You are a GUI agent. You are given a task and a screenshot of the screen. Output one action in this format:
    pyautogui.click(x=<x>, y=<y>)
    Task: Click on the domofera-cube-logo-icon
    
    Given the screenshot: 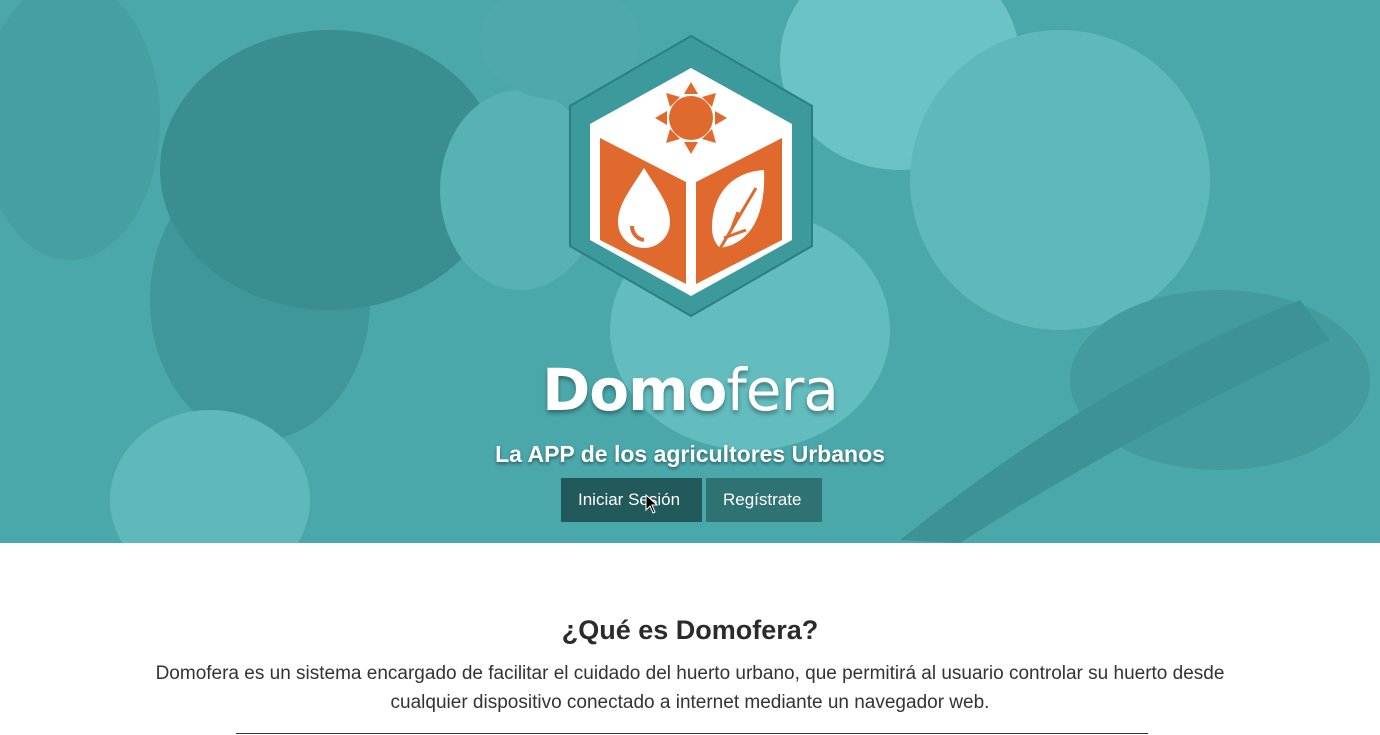 What is the action you would take?
    pyautogui.click(x=691, y=176)
    